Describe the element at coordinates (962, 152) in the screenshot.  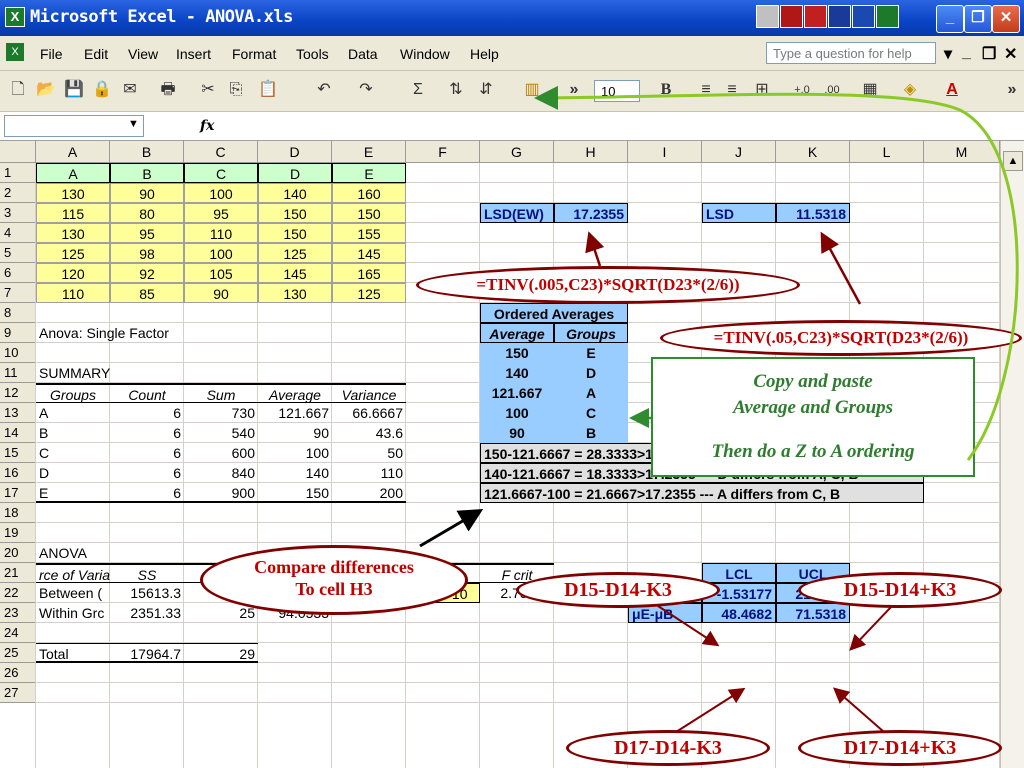
I see `column-header-m: M` at that location.